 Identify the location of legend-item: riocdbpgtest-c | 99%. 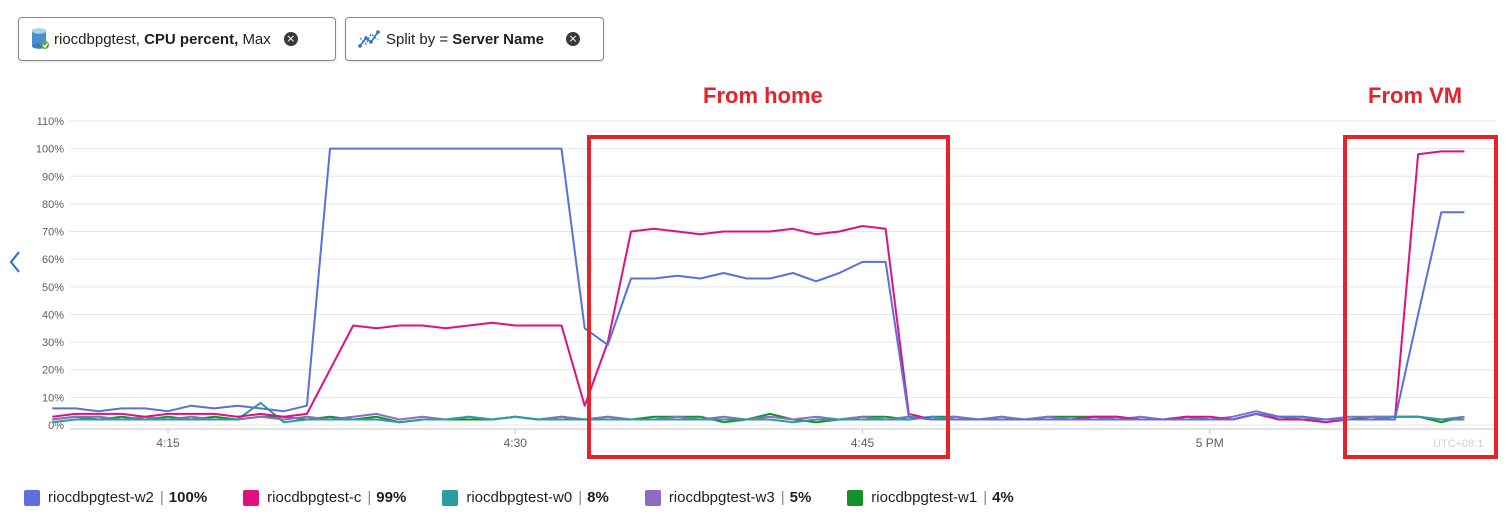
(324, 497).